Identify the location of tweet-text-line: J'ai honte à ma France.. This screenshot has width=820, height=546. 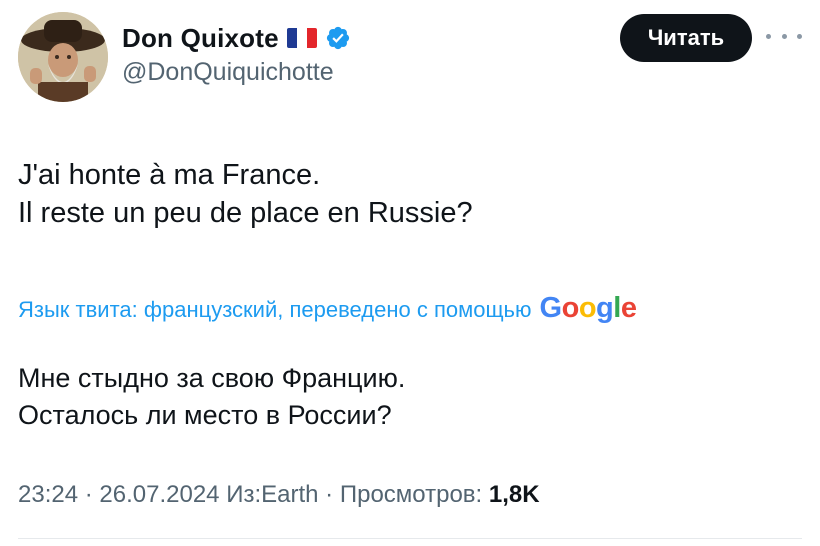
(169, 175).